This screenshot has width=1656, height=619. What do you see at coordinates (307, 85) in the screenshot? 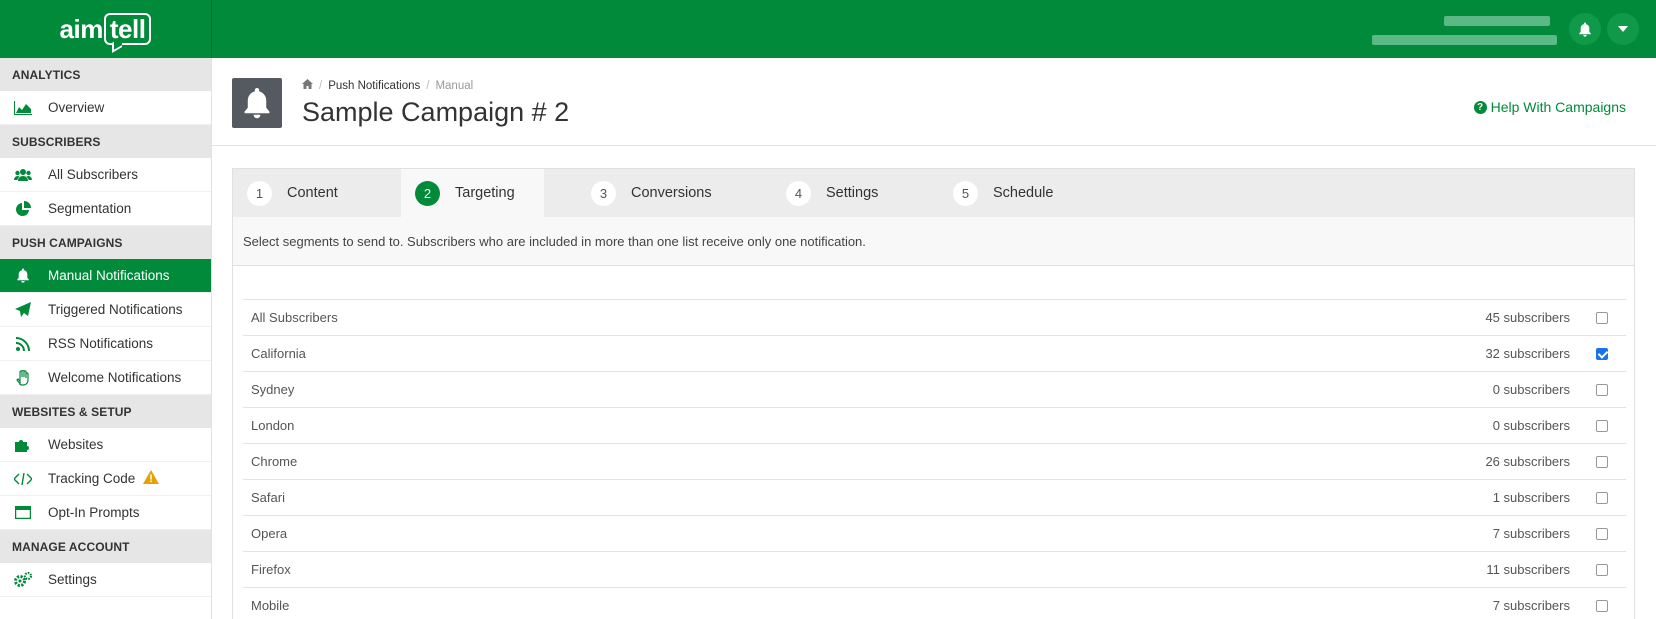
I see `home-icon` at bounding box center [307, 85].